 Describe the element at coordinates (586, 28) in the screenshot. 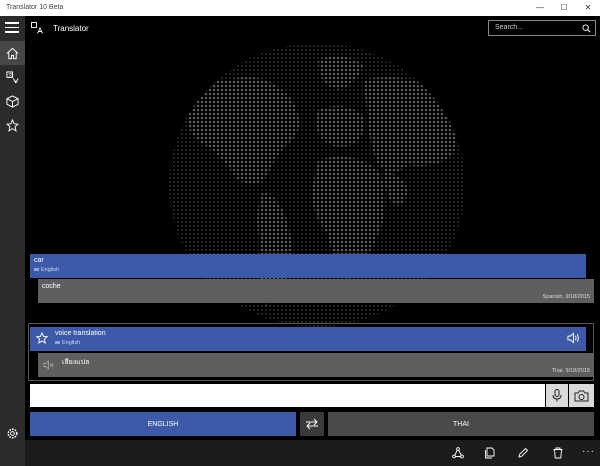

I see `search-icon` at that location.